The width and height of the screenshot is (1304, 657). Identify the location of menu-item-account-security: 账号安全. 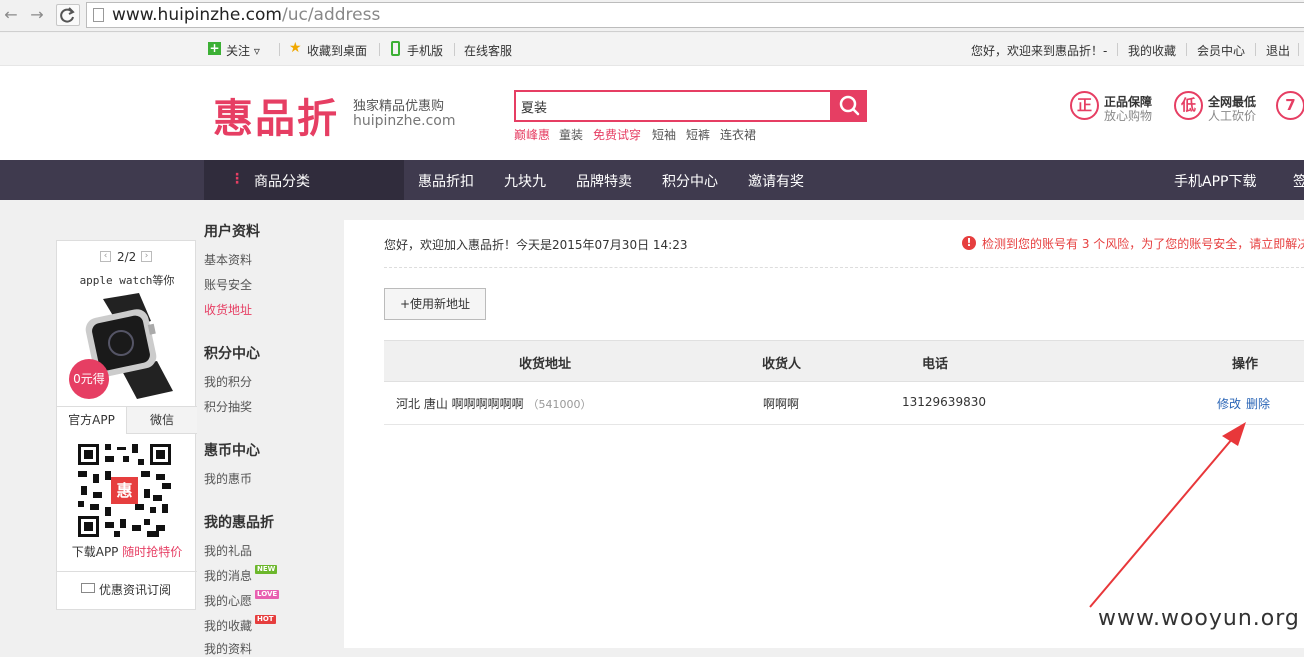
(228, 284).